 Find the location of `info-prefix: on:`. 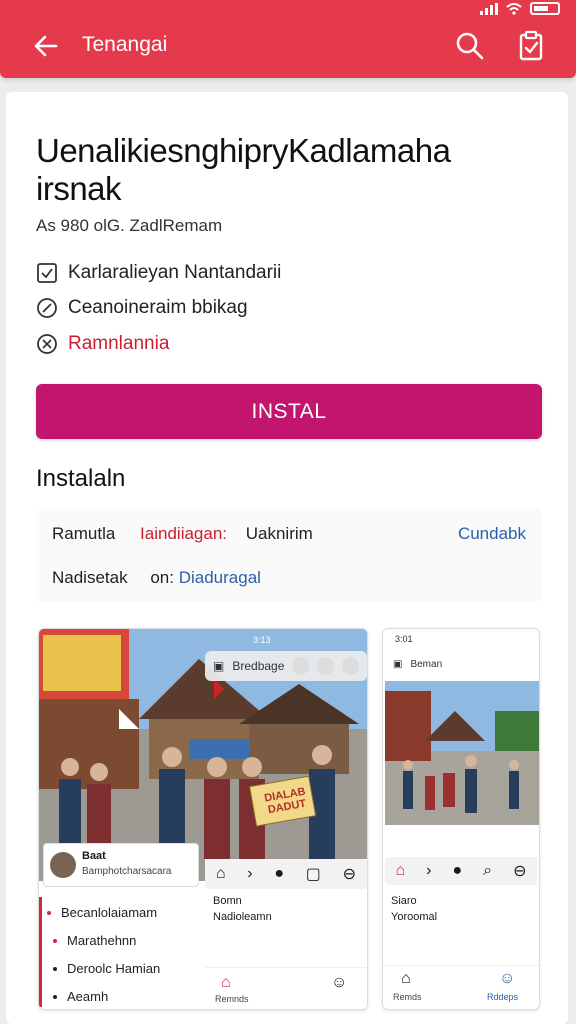

info-prefix: on: is located at coordinates (162, 577).